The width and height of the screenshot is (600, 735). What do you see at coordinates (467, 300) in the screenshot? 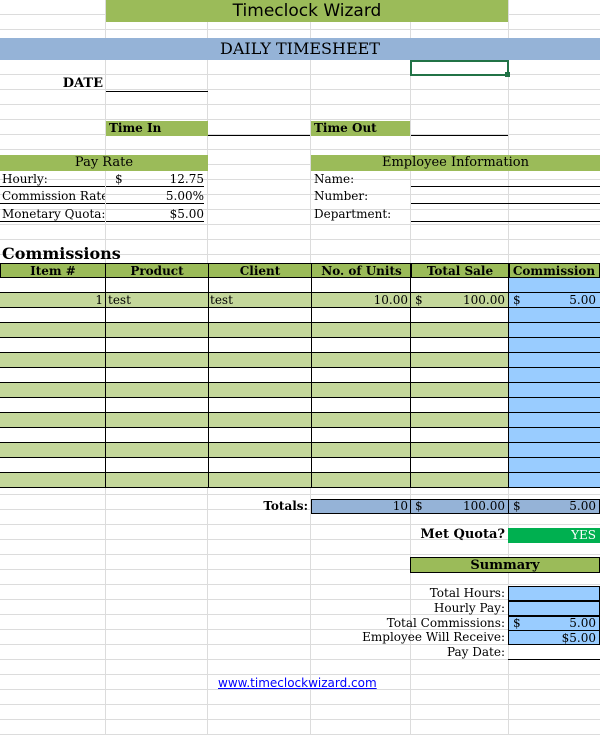
I see `row1-sale: 100.00` at bounding box center [467, 300].